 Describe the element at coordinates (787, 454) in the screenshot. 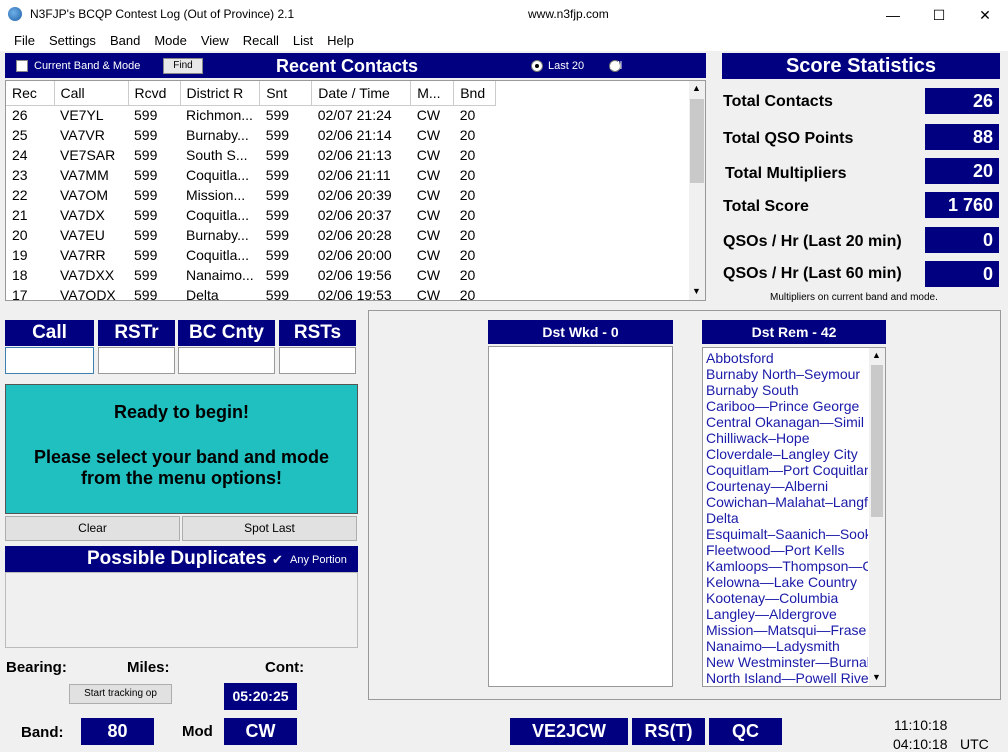

I see `district-list-item: Cloverdale–Langley City` at that location.